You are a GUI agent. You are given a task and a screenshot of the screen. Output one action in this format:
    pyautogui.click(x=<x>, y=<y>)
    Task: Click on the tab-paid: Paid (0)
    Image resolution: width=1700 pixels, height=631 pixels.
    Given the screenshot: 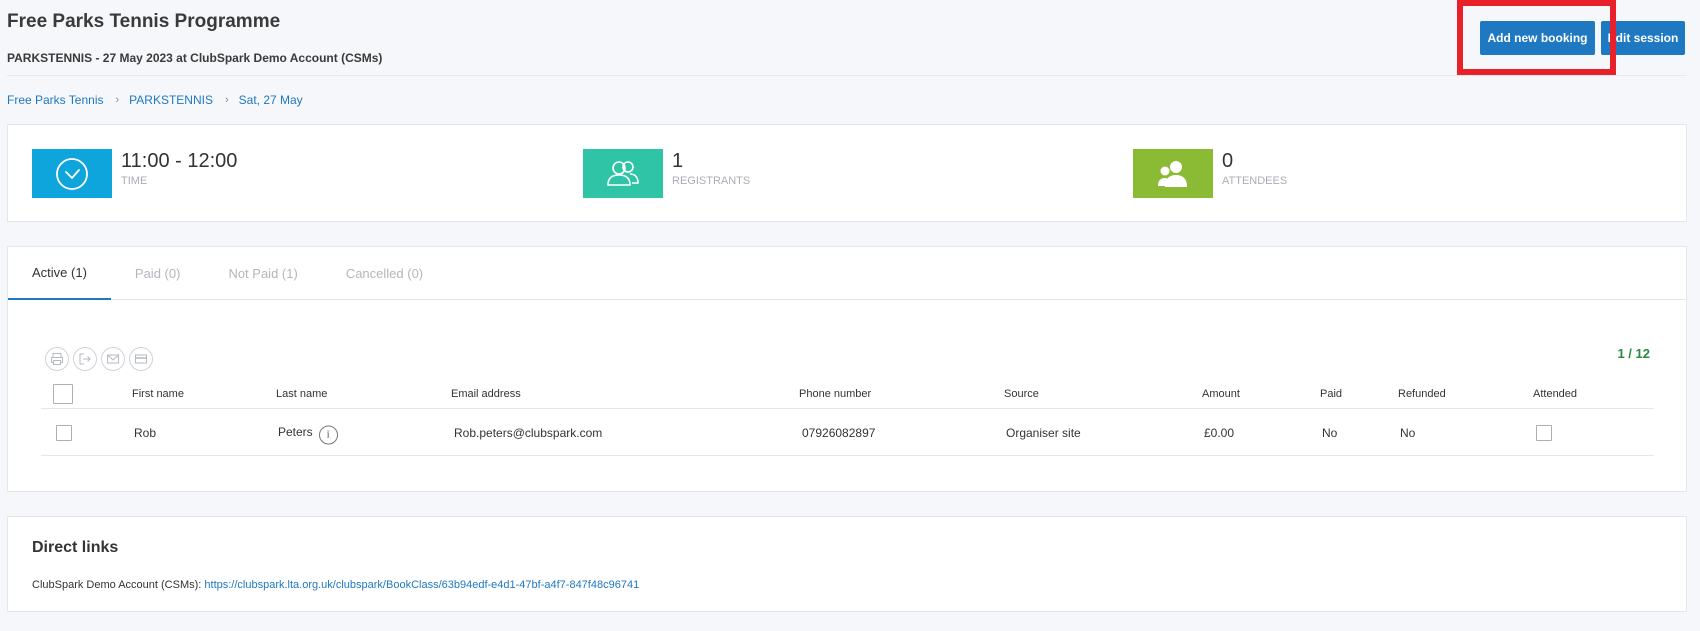 What is the action you would take?
    pyautogui.click(x=158, y=273)
    